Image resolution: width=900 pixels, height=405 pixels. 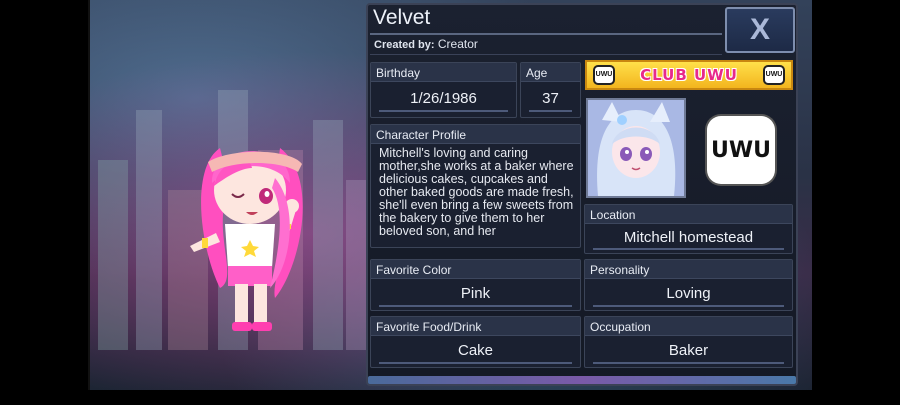 What do you see at coordinates (774, 75) in the screenshot?
I see `club-badge-right: UWU` at bounding box center [774, 75].